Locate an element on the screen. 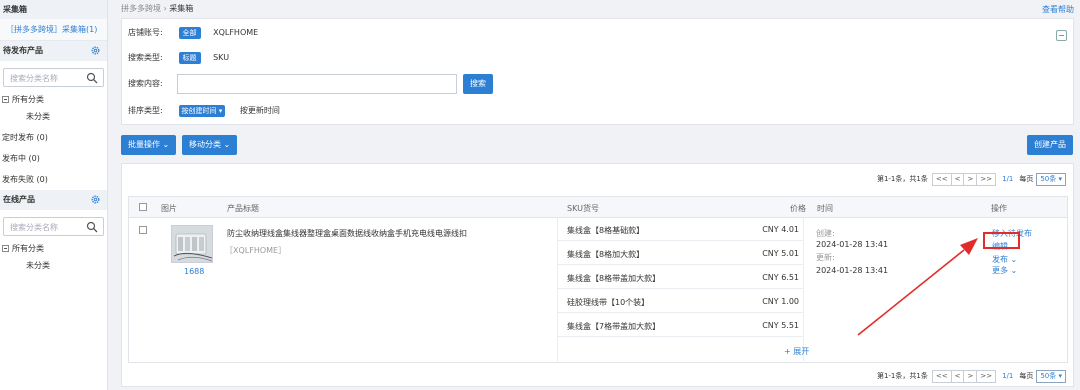 The image size is (1080, 390). header-title: 产品标题 is located at coordinates (243, 208).